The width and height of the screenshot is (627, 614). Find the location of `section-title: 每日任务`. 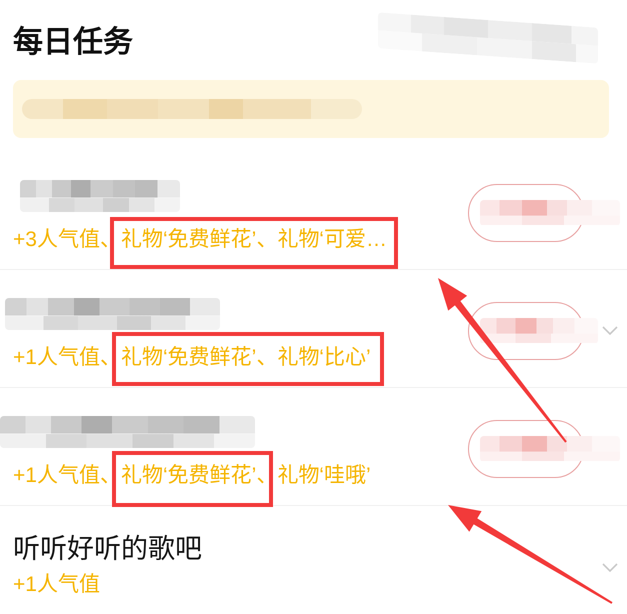

section-title: 每日任务 is located at coordinates (73, 42).